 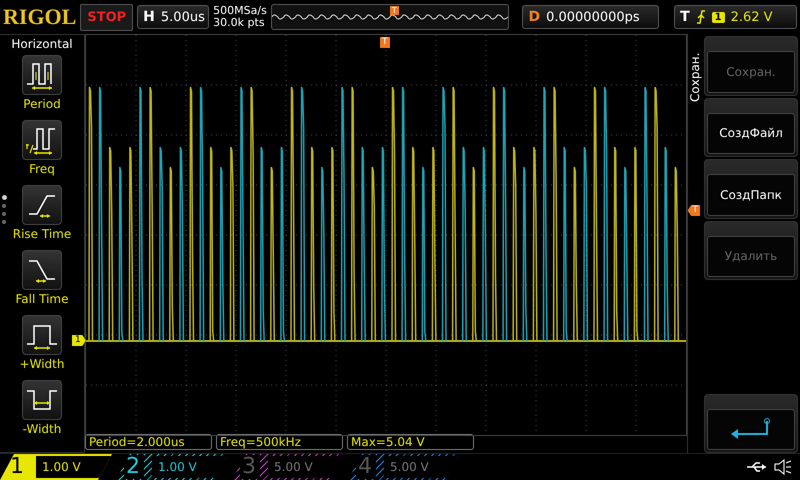 I want to click on measurement-readout: Max=5.04 V, so click(x=410, y=442).